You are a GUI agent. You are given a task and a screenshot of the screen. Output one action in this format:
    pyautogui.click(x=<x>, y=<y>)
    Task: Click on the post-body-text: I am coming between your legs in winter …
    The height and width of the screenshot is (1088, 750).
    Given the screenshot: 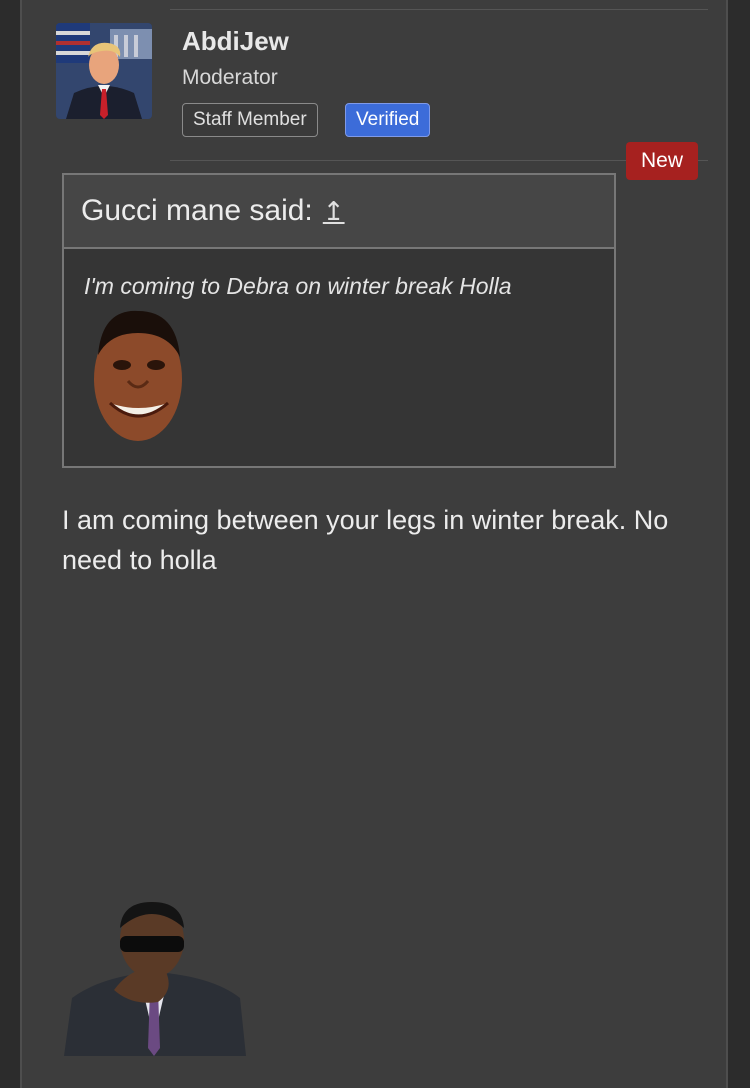 What is the action you would take?
    pyautogui.click(x=365, y=540)
    